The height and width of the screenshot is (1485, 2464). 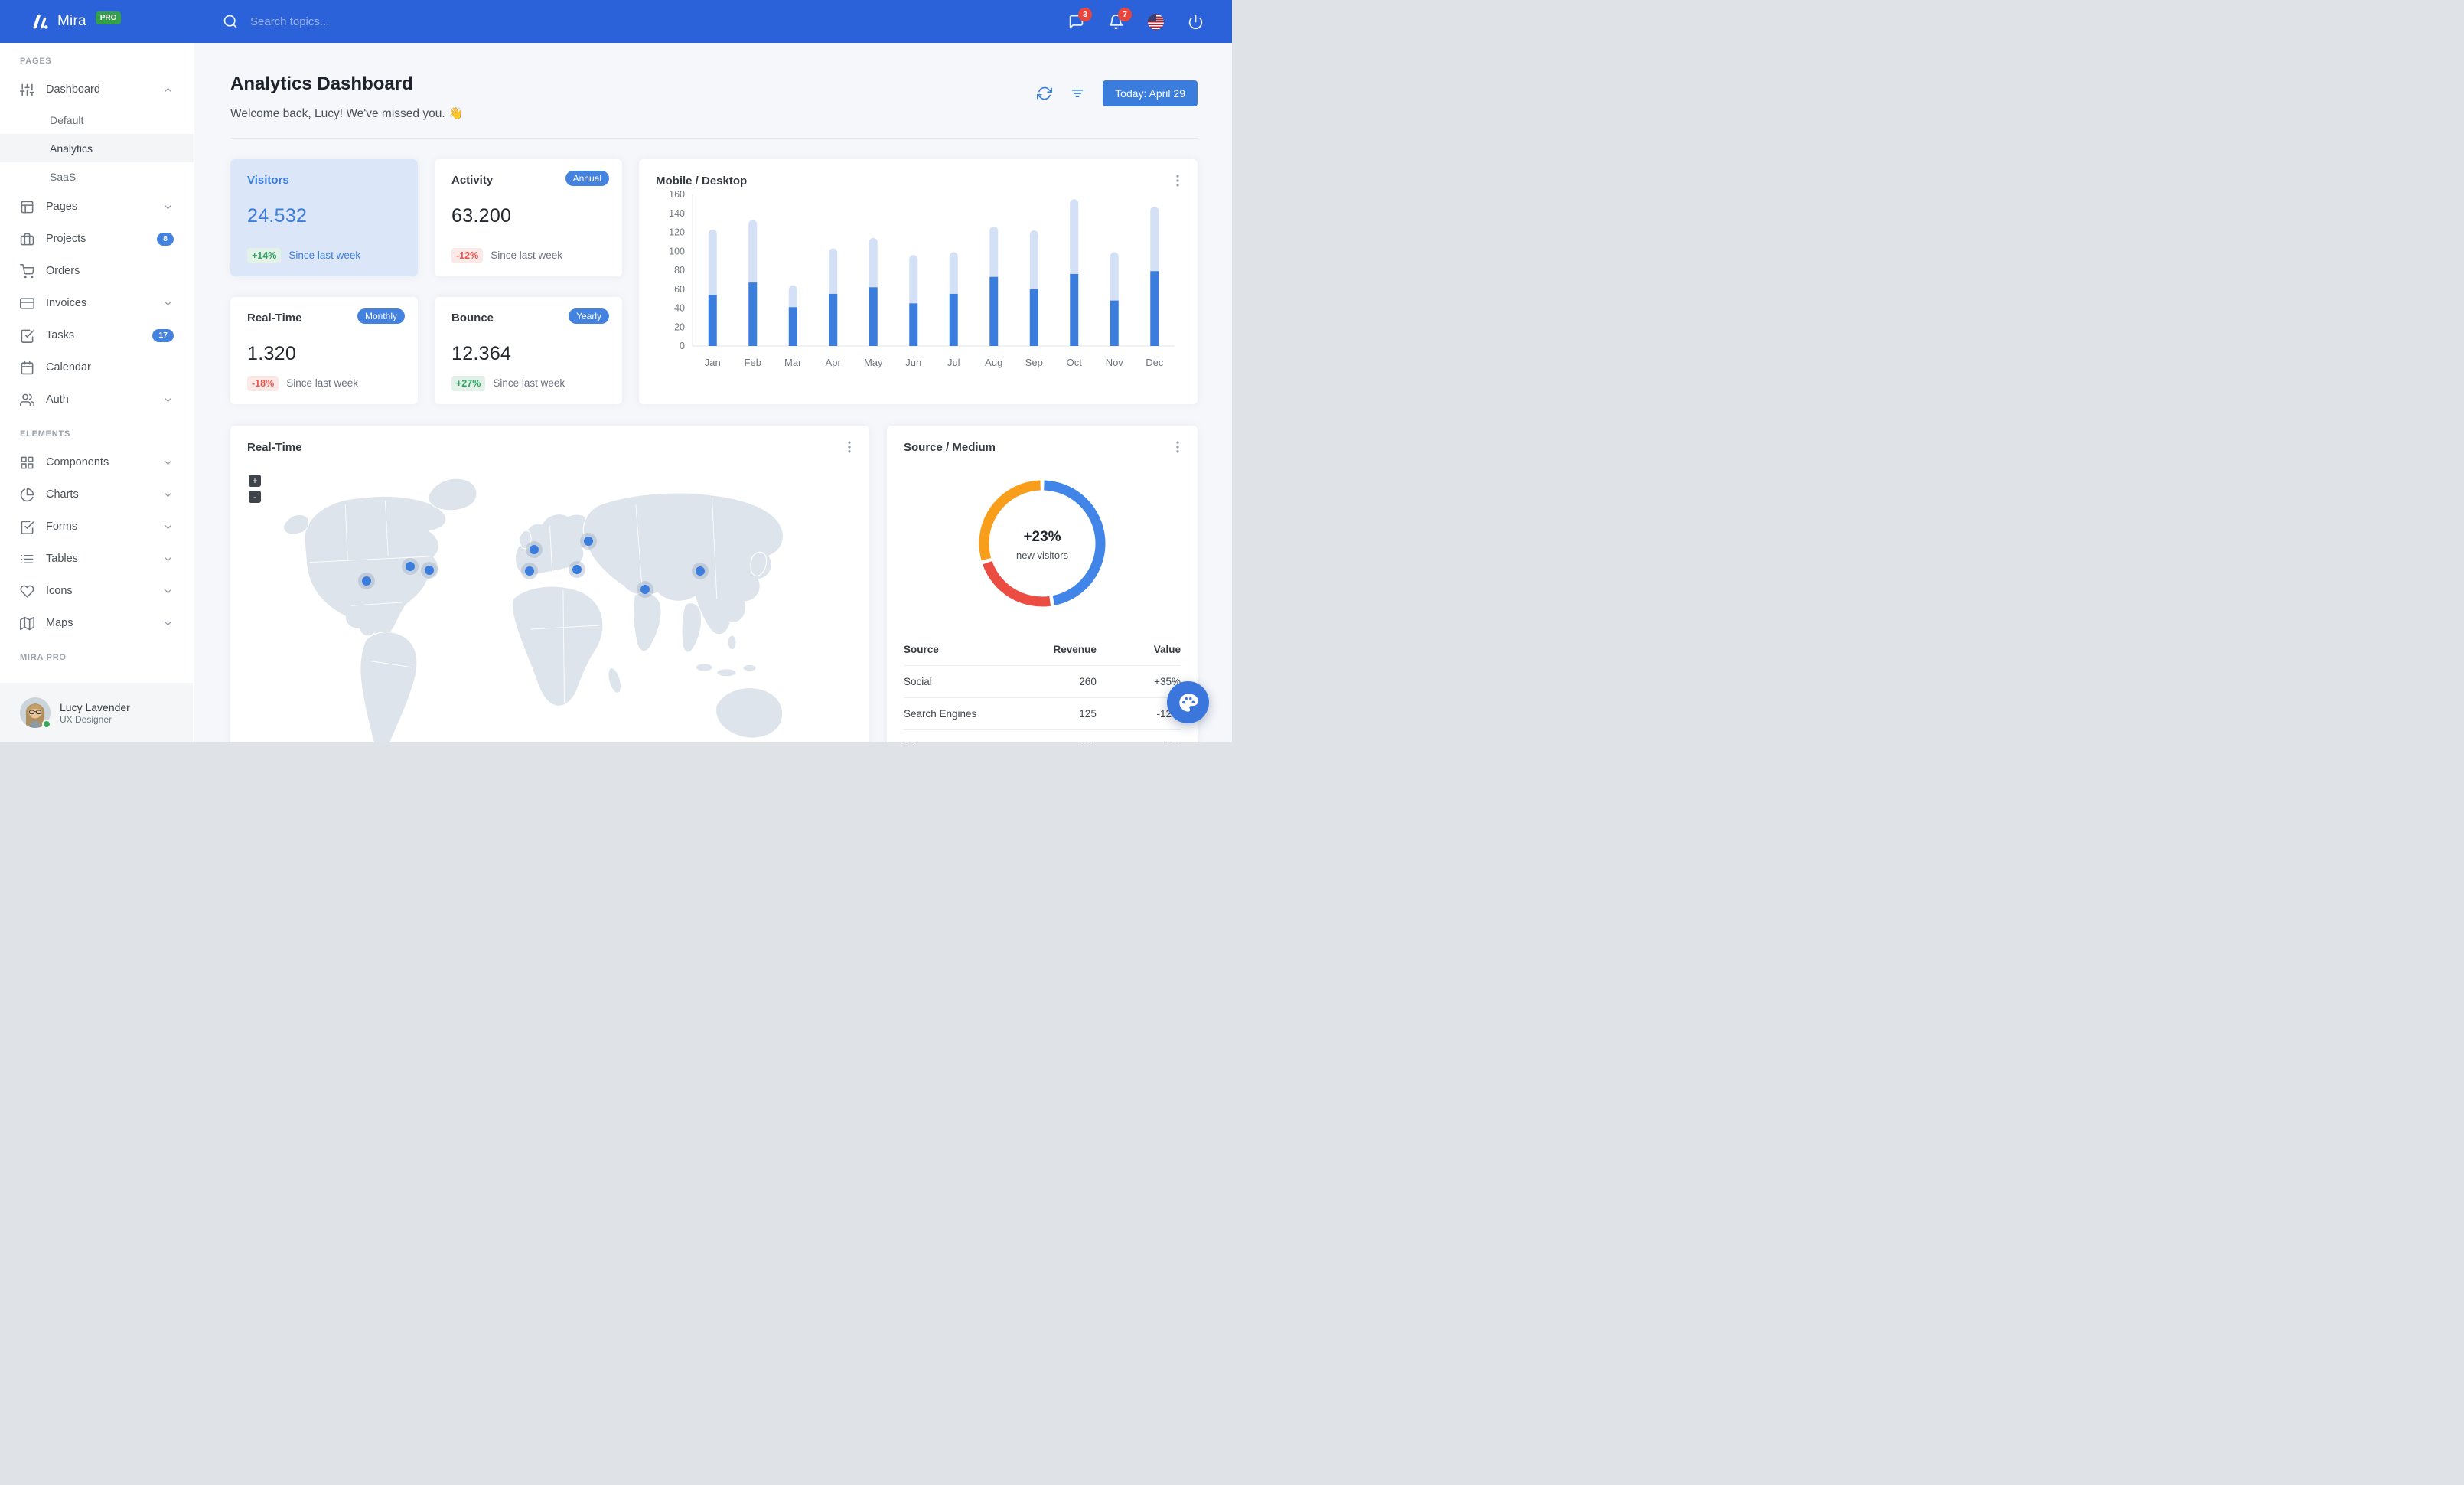 I want to click on sidebar-user-footer: Lucy Lavender UX Designer, so click(x=96, y=712).